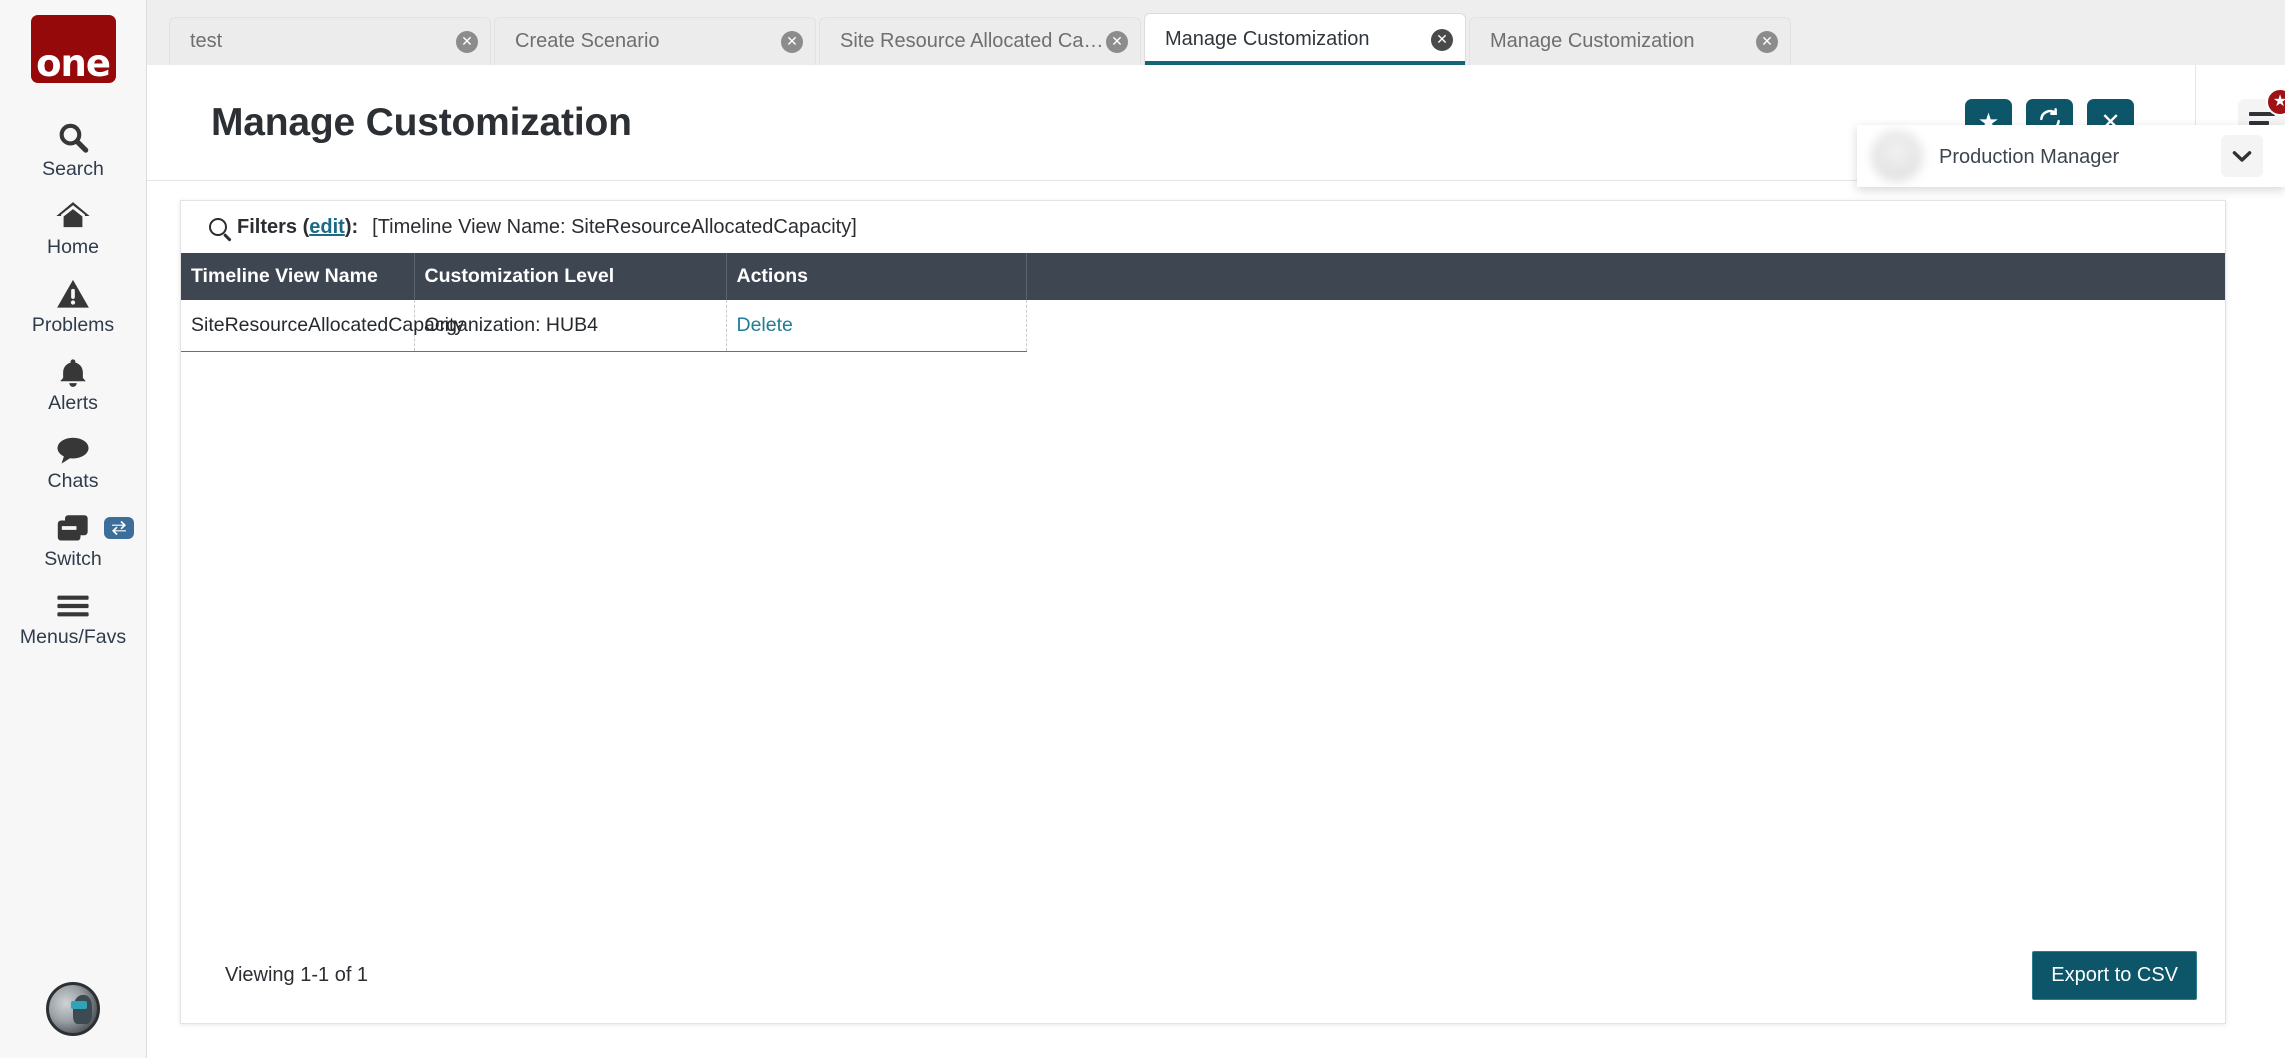 The height and width of the screenshot is (1058, 2285). I want to click on cell-actions: Delete, so click(876, 326).